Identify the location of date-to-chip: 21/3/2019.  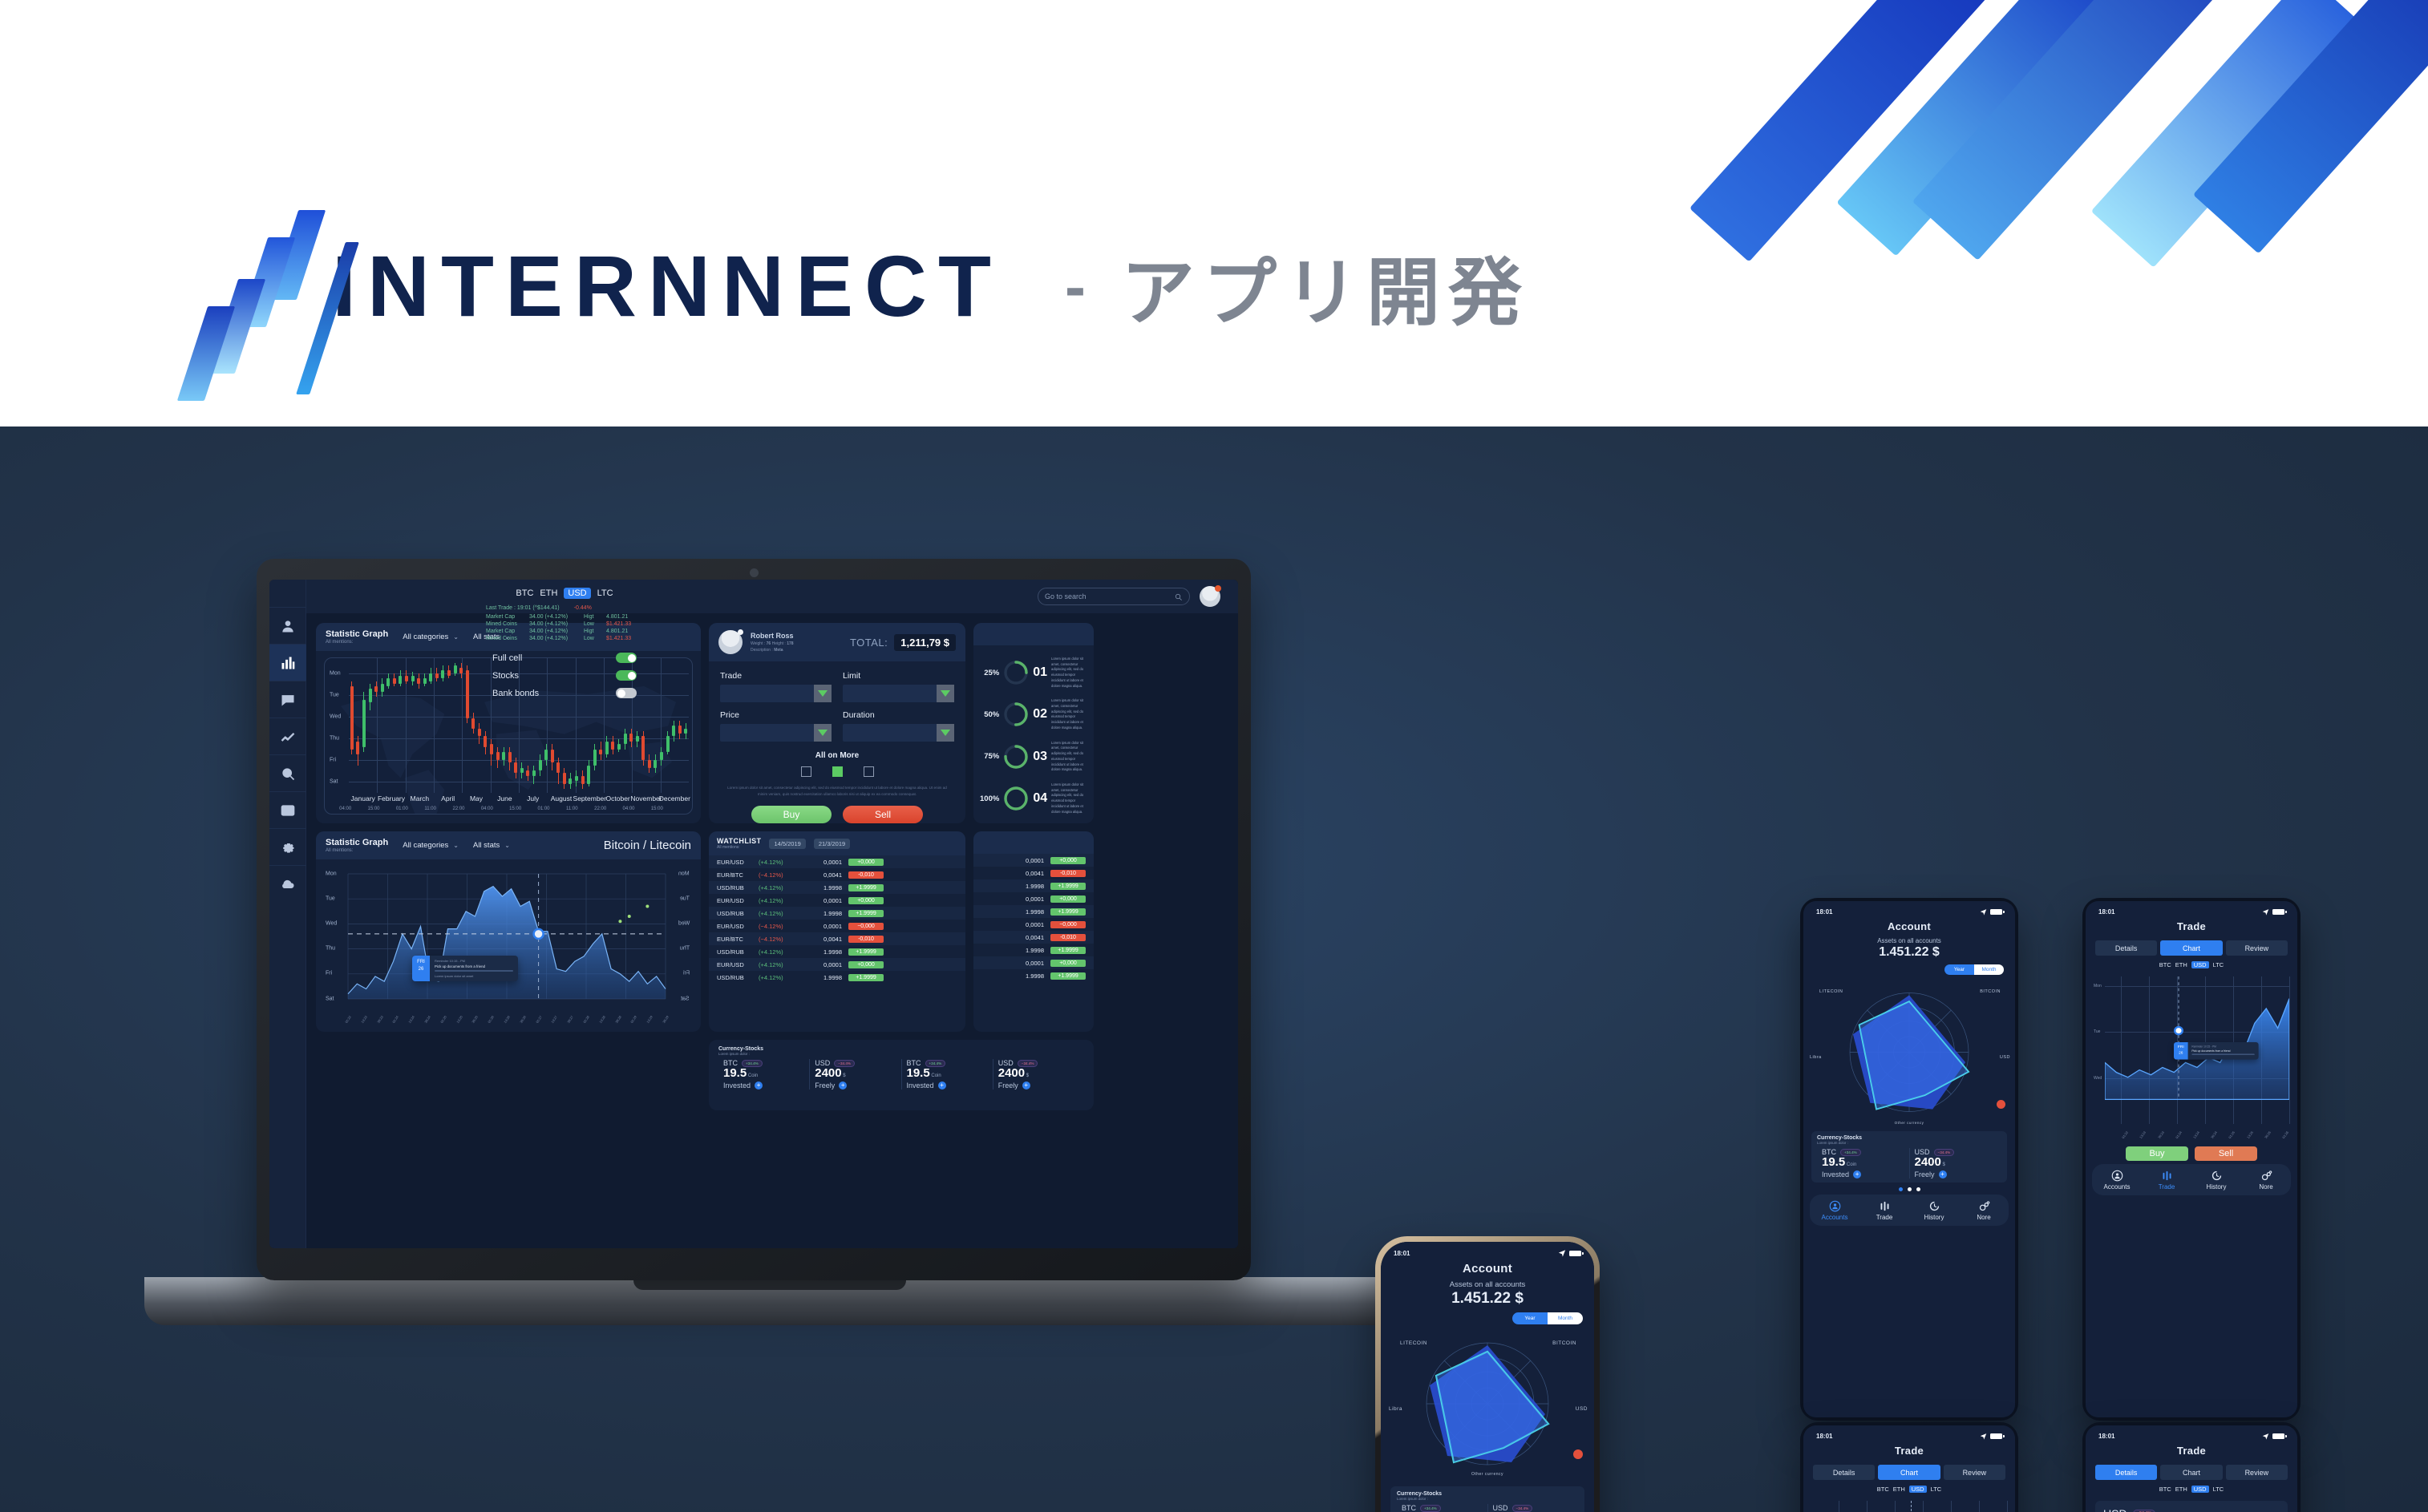
(832, 843).